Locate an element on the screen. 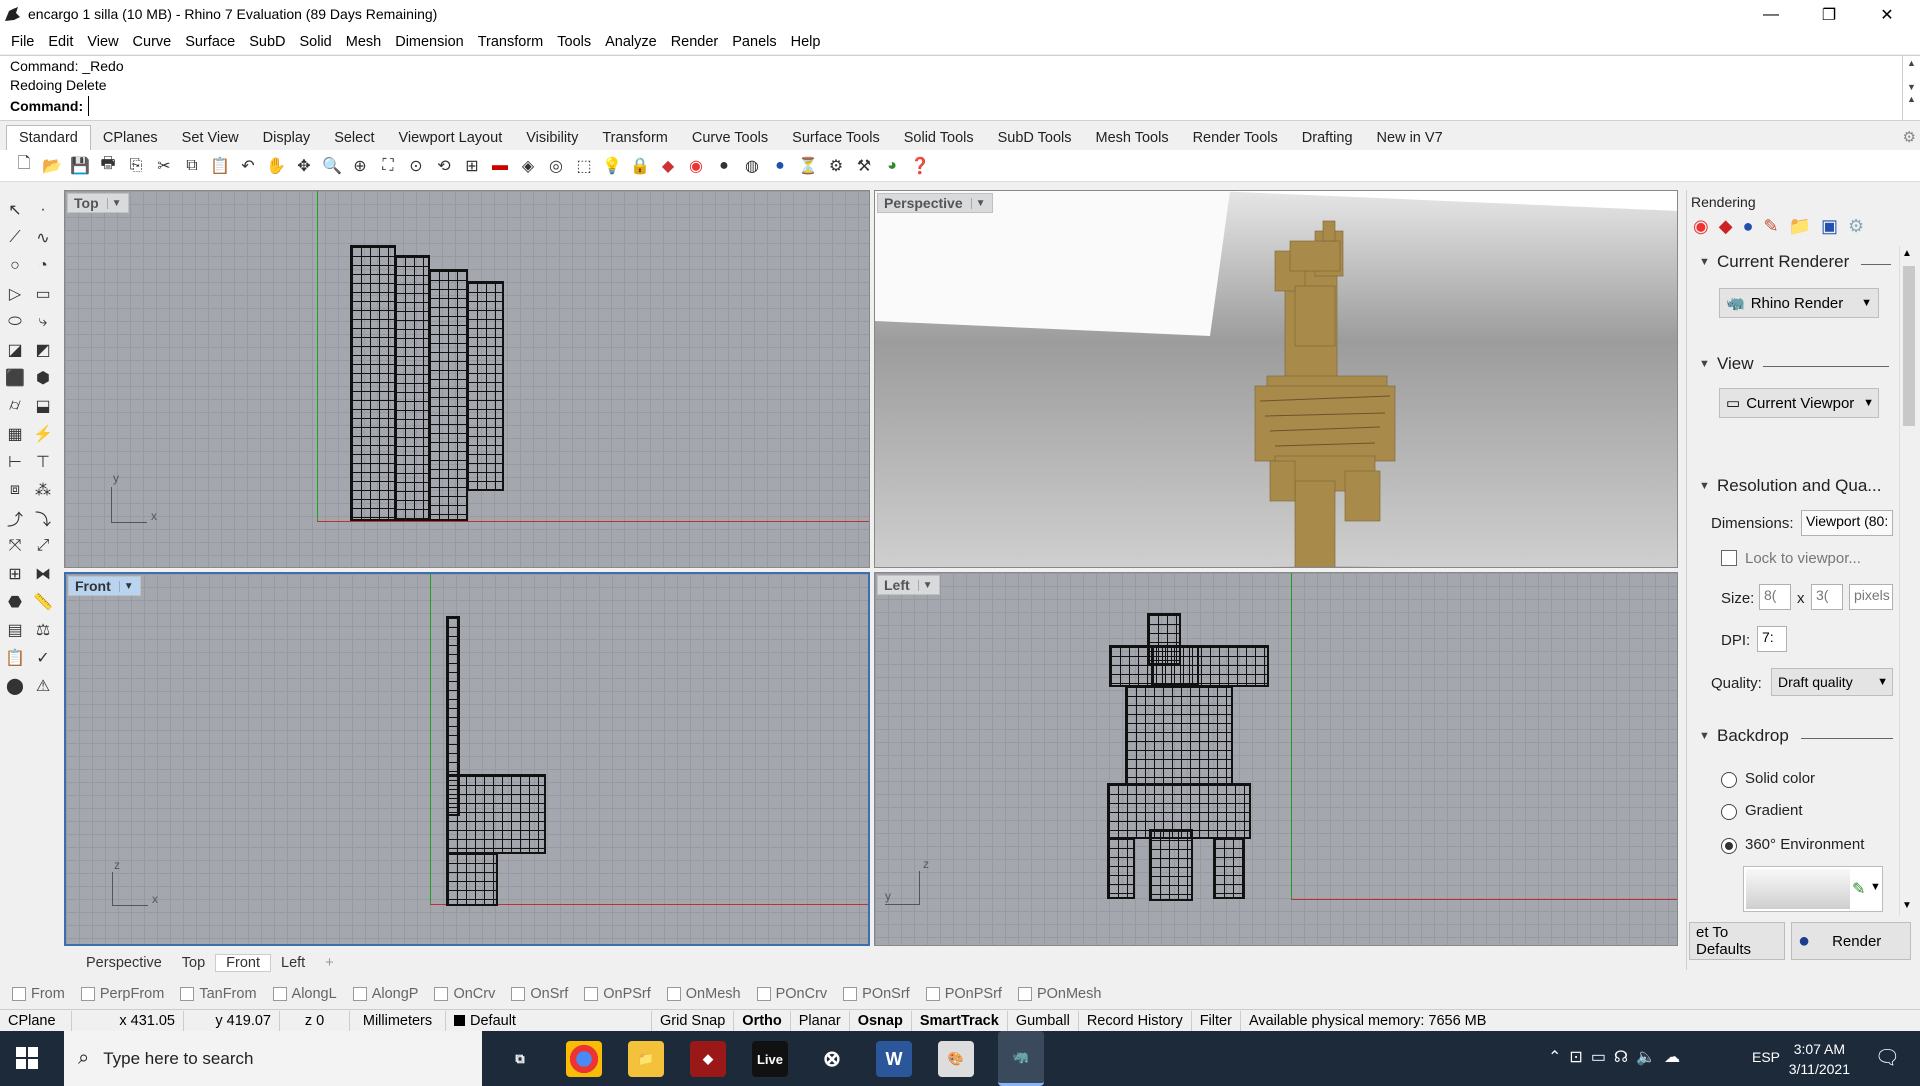 The width and height of the screenshot is (1920, 1086). pan-icon: ✋ is located at coordinates (276, 166).